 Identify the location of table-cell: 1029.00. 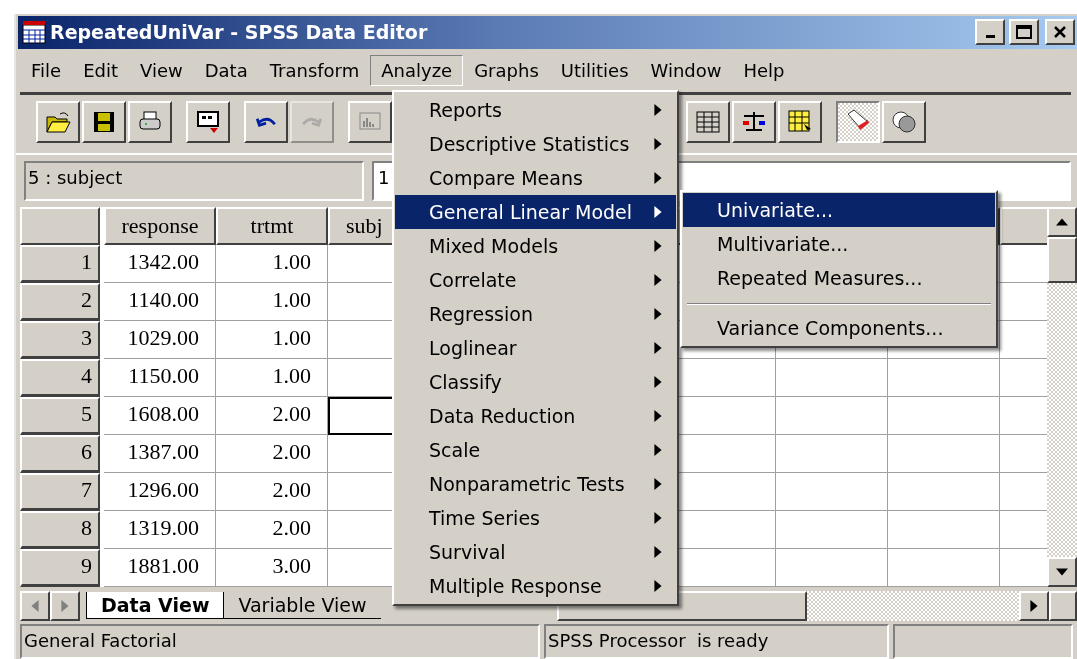
(160, 340).